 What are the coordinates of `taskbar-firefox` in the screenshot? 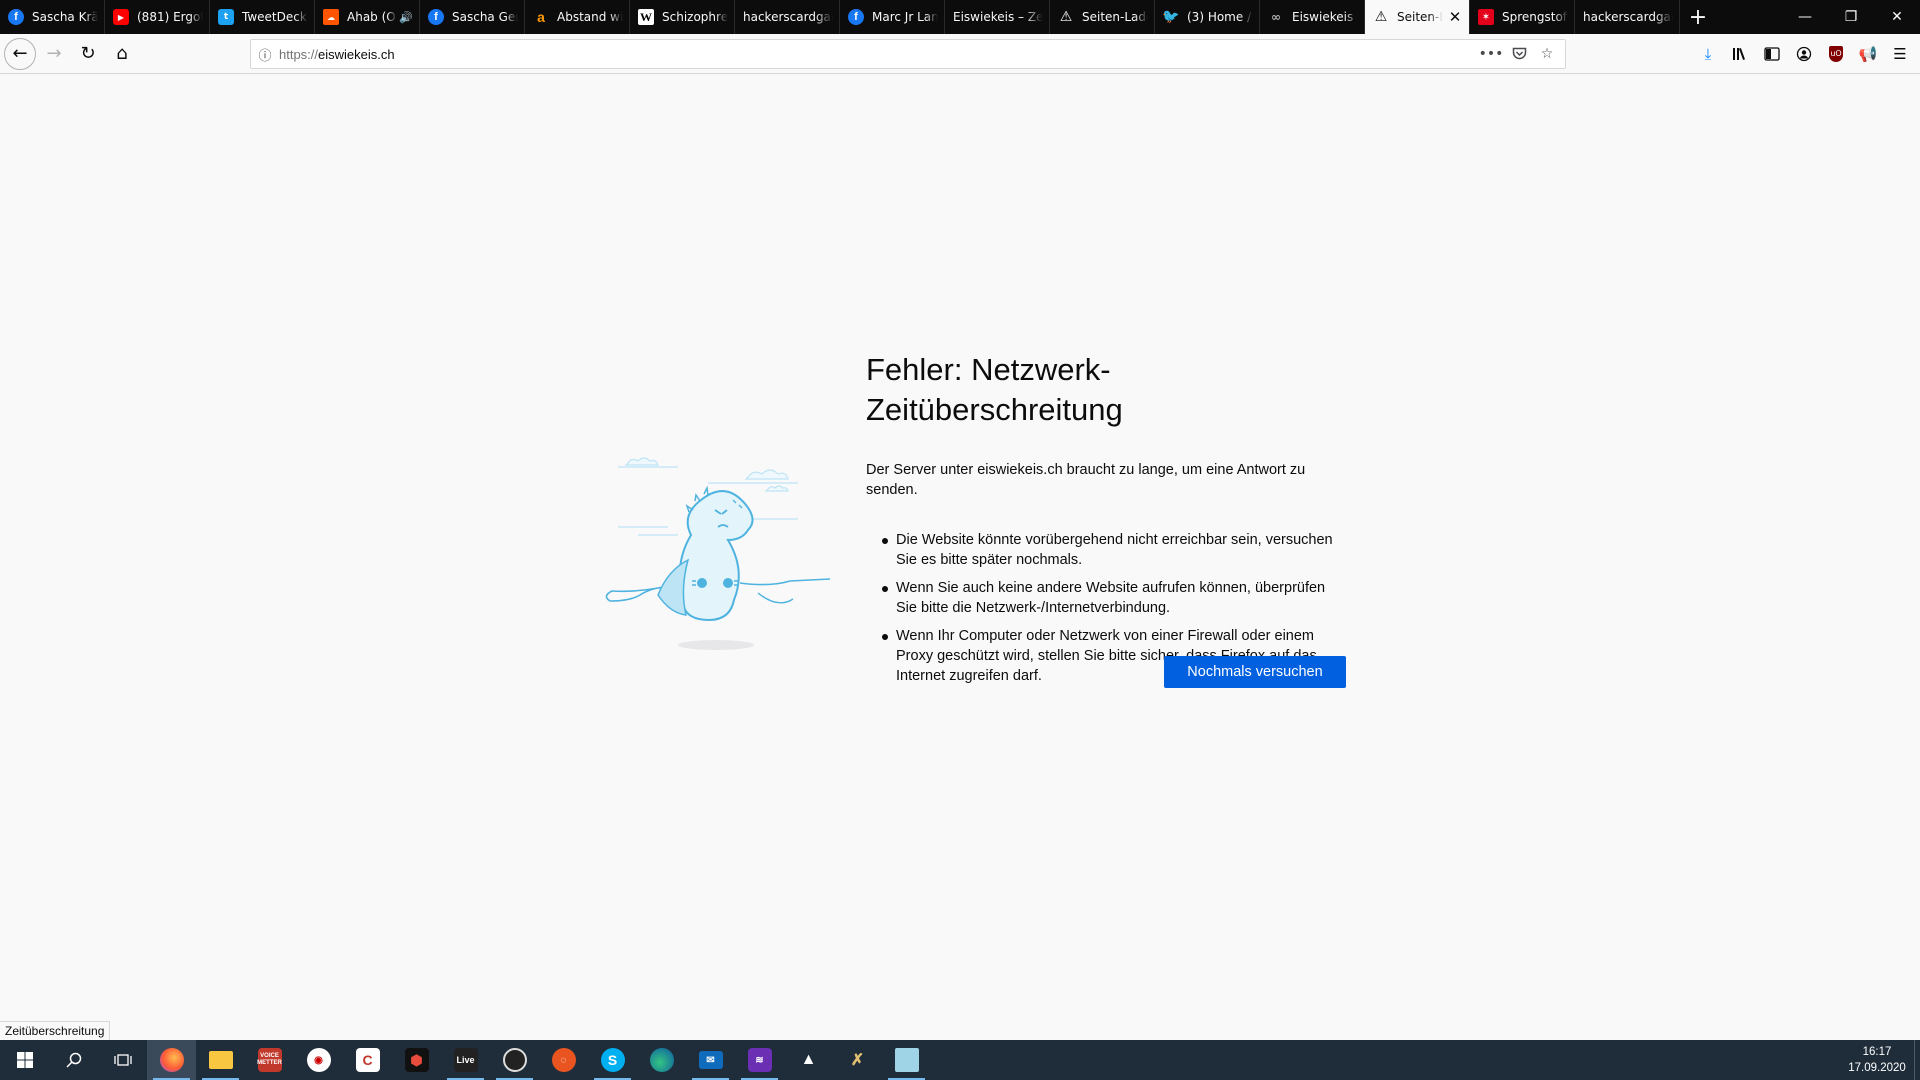 It's located at (171, 1060).